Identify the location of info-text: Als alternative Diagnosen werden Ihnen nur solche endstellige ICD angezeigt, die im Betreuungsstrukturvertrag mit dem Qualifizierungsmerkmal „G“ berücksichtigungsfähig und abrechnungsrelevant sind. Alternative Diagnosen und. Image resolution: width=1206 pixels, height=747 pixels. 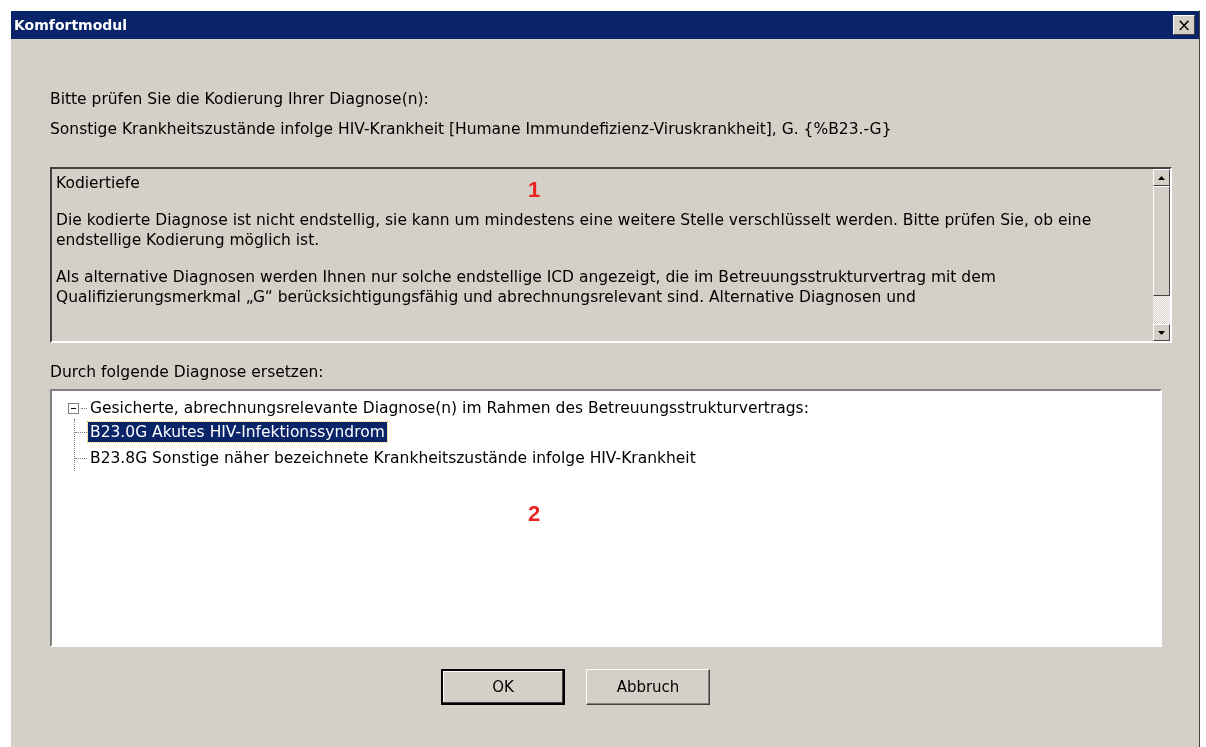
(526, 287).